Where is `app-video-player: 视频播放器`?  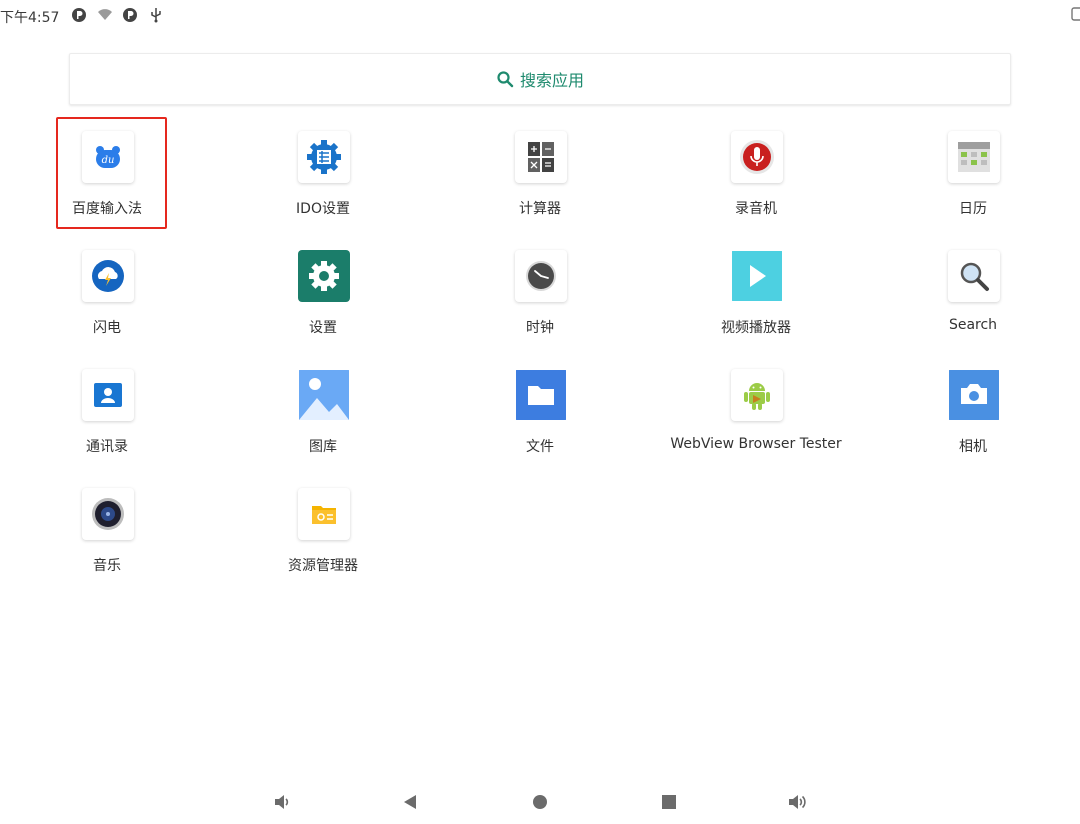
app-video-player: 视频播放器 is located at coordinates (756, 293).